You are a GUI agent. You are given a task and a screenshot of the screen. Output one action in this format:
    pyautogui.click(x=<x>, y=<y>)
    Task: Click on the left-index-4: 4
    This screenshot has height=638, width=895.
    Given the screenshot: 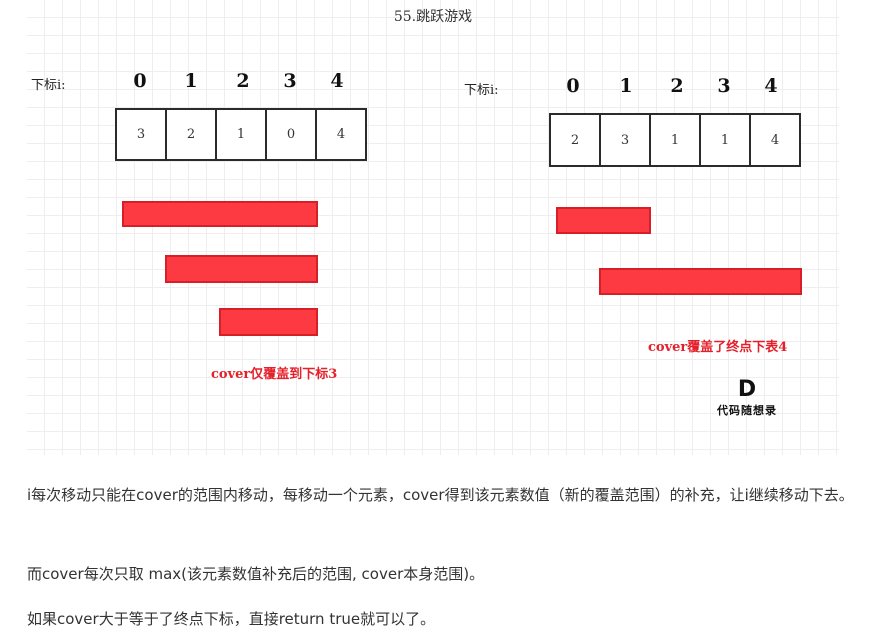 What is the action you would take?
    pyautogui.click(x=337, y=81)
    